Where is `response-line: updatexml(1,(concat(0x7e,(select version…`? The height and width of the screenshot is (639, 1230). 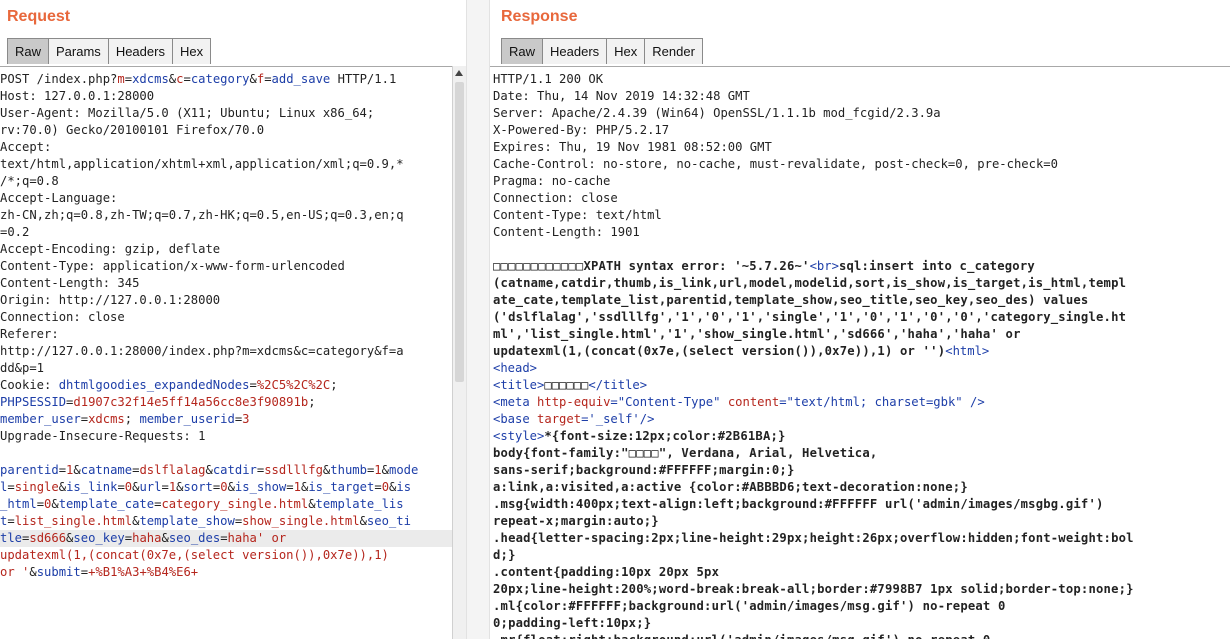
response-line: updatexml(1,(concat(0x7e,(select version… is located at coordinates (861, 351).